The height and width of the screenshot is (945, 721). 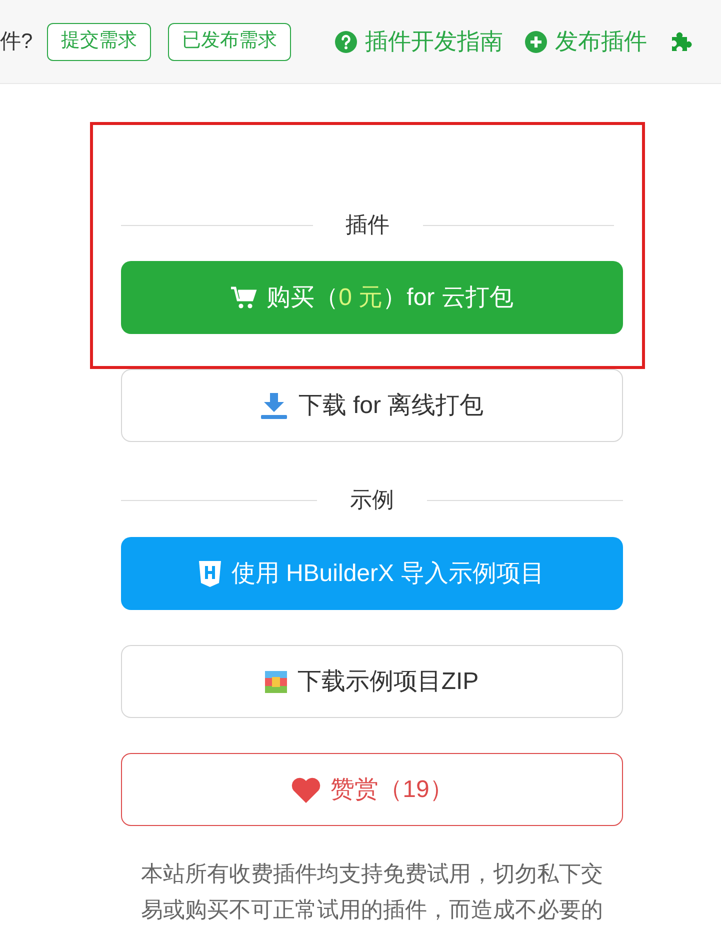 What do you see at coordinates (536, 41) in the screenshot?
I see `plus-circle-icon` at bounding box center [536, 41].